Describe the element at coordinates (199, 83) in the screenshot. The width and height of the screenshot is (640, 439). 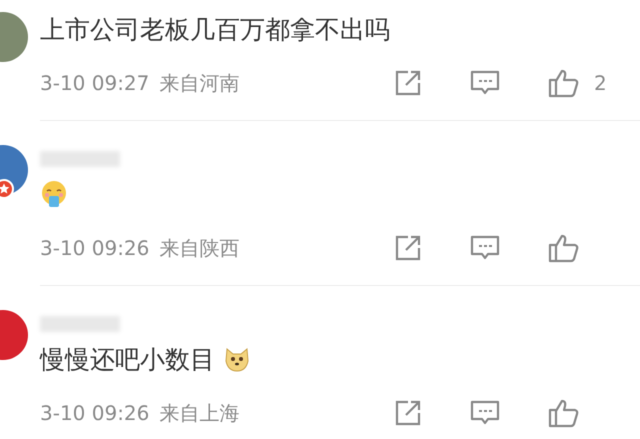
I see `comment-location: 来自河南` at that location.